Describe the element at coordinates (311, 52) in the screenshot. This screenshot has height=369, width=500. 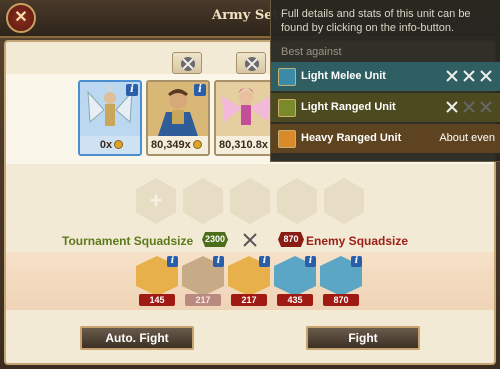
I see `best-against-label: Best against` at that location.